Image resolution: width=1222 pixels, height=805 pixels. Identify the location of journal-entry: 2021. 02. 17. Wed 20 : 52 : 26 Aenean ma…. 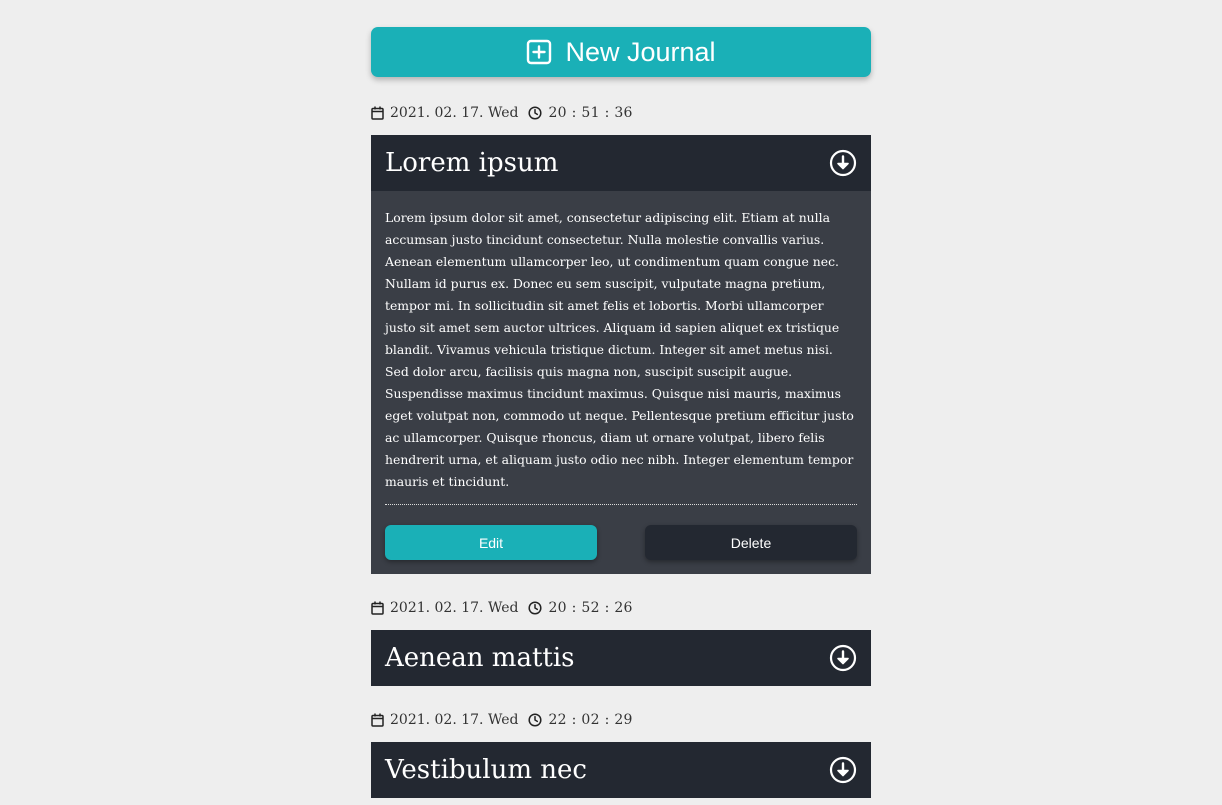
(621, 642).